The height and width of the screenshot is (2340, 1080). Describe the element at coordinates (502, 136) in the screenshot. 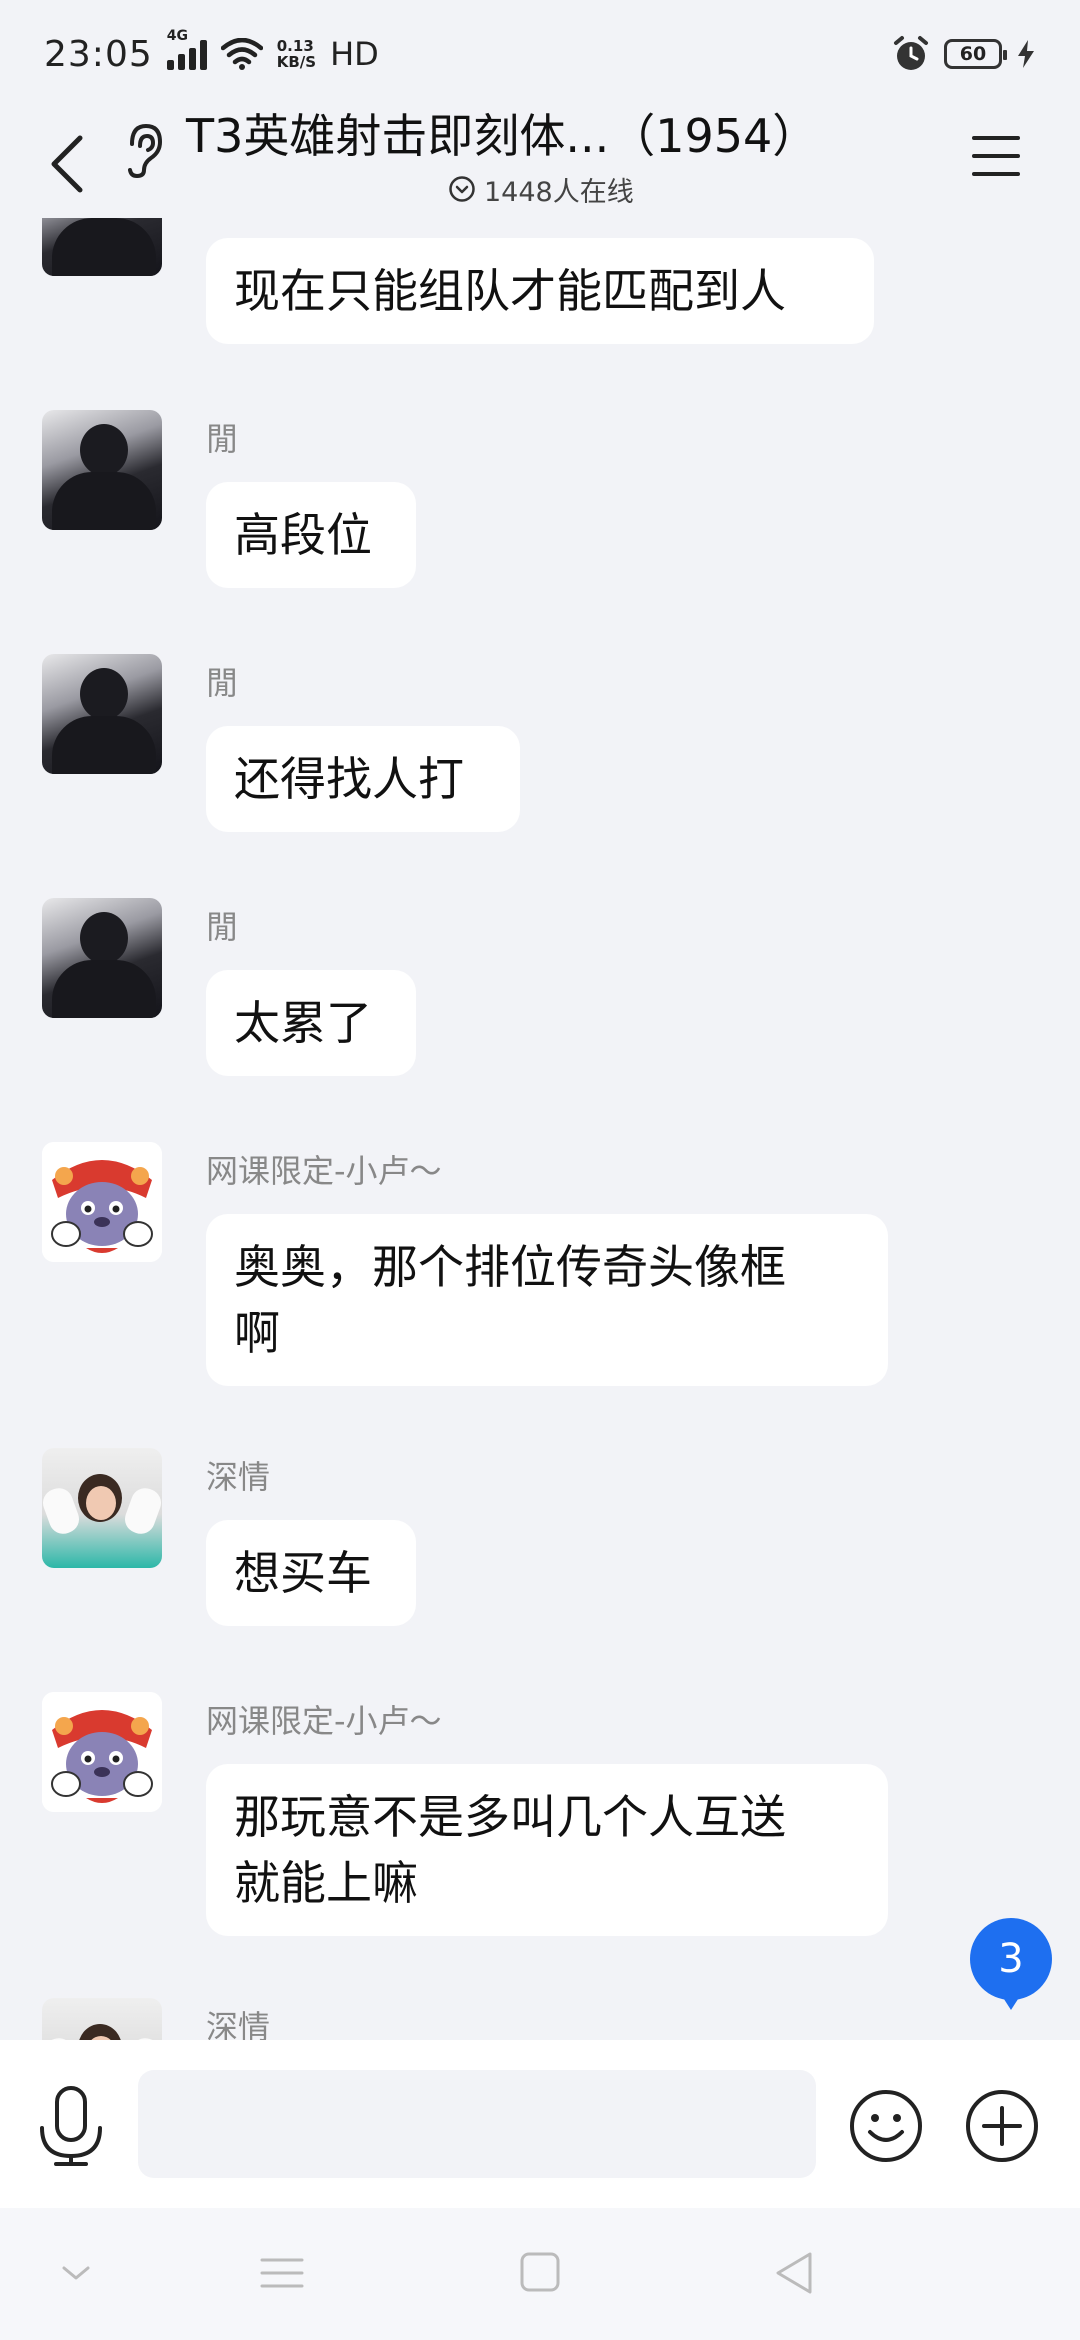

I see `page-title: T3英雄射击即刻体...（1954）` at that location.